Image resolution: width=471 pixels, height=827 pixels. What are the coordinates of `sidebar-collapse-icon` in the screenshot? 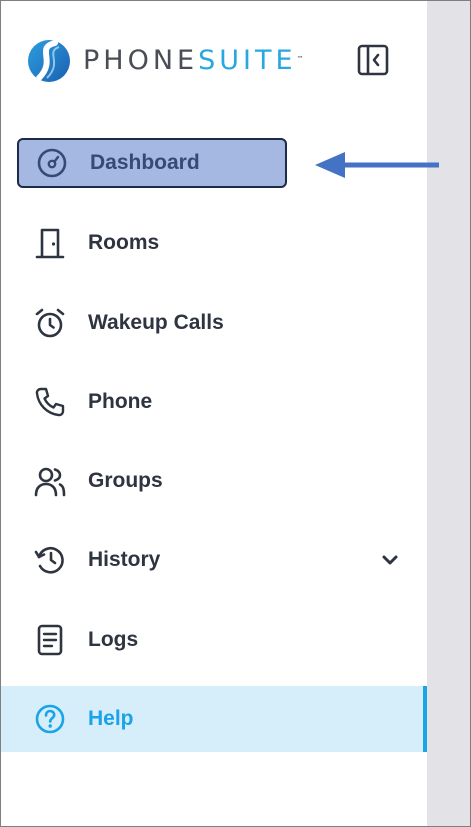 It's located at (373, 60).